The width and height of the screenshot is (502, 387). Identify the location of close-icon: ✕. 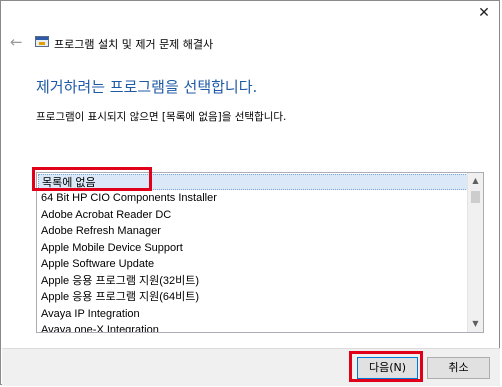
(484, 13).